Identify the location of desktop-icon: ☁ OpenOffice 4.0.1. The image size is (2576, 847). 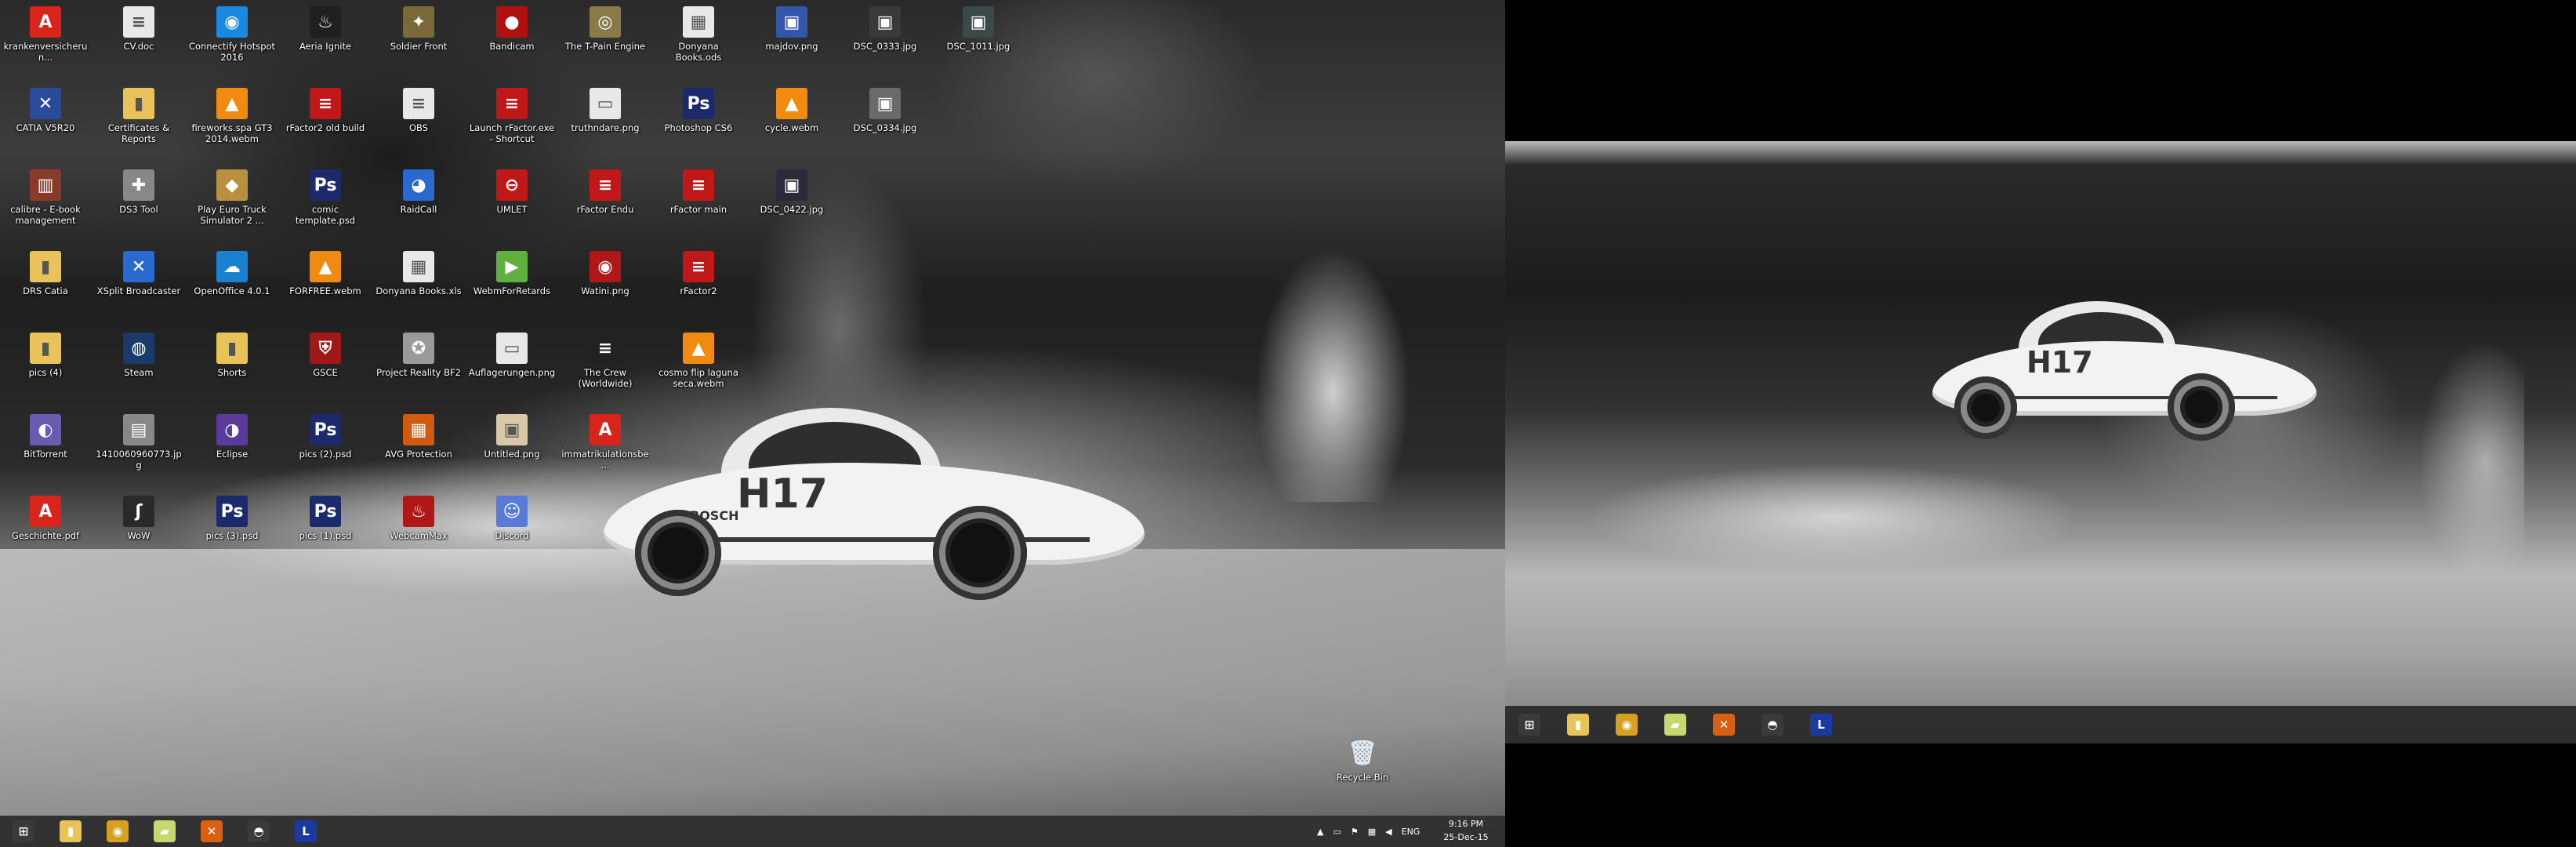
(233, 290).